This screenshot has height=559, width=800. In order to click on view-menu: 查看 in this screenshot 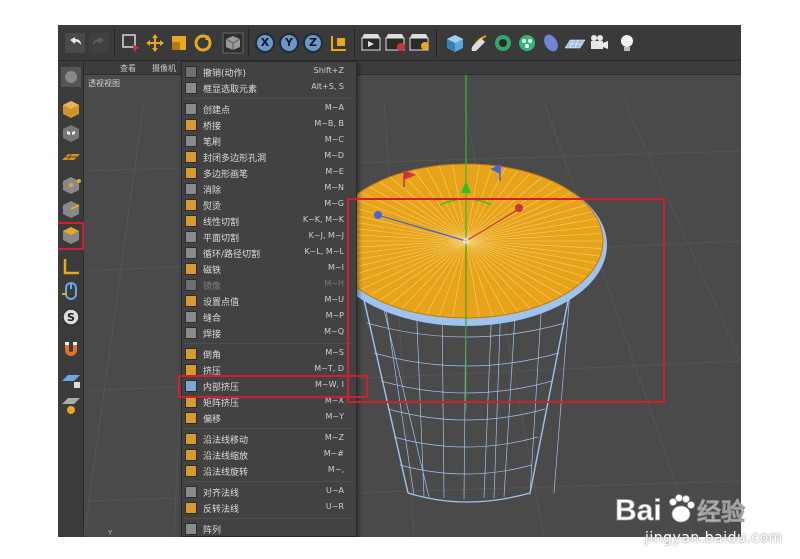, I will do `click(128, 68)`.